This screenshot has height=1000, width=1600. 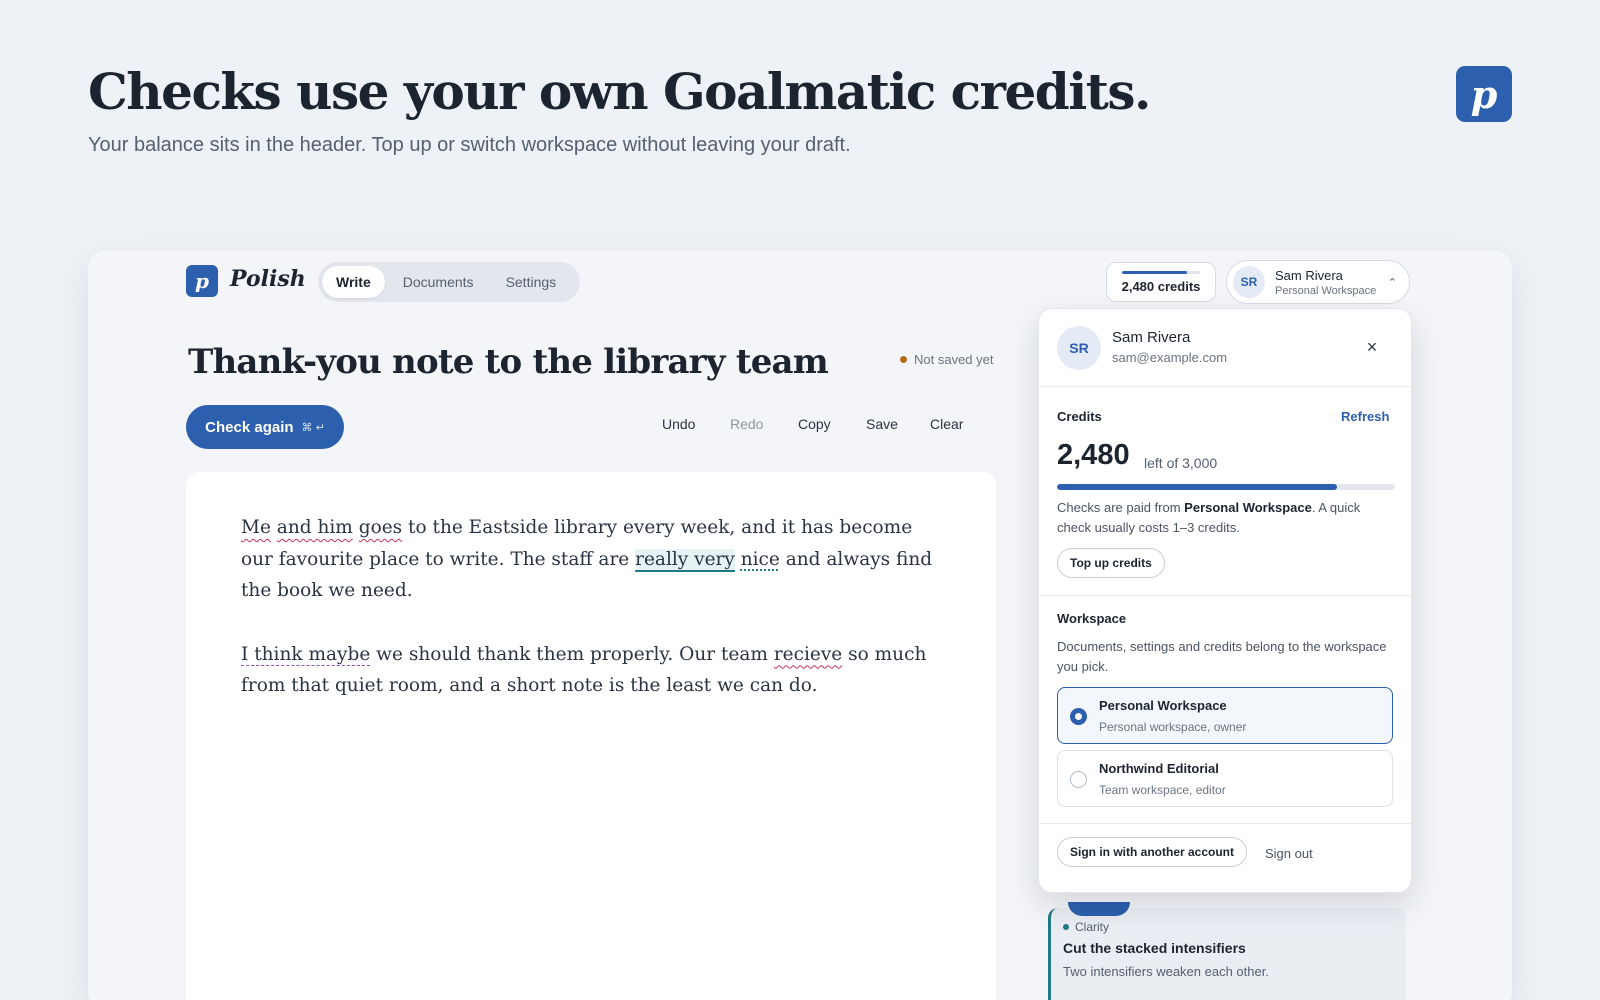 I want to click on credits-label: 2,480 credits, so click(x=1161, y=286).